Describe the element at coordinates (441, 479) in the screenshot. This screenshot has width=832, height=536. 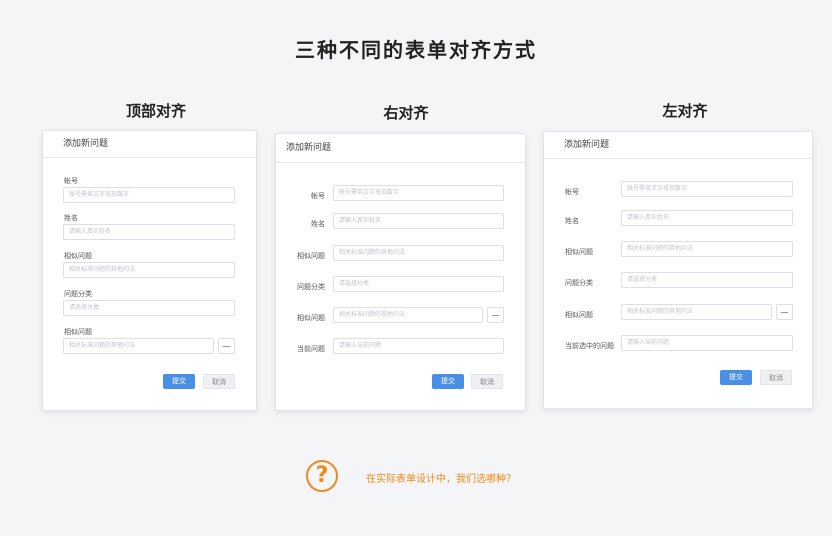
I see `question-text: 在实际表单设计中，我们选哪种？` at that location.